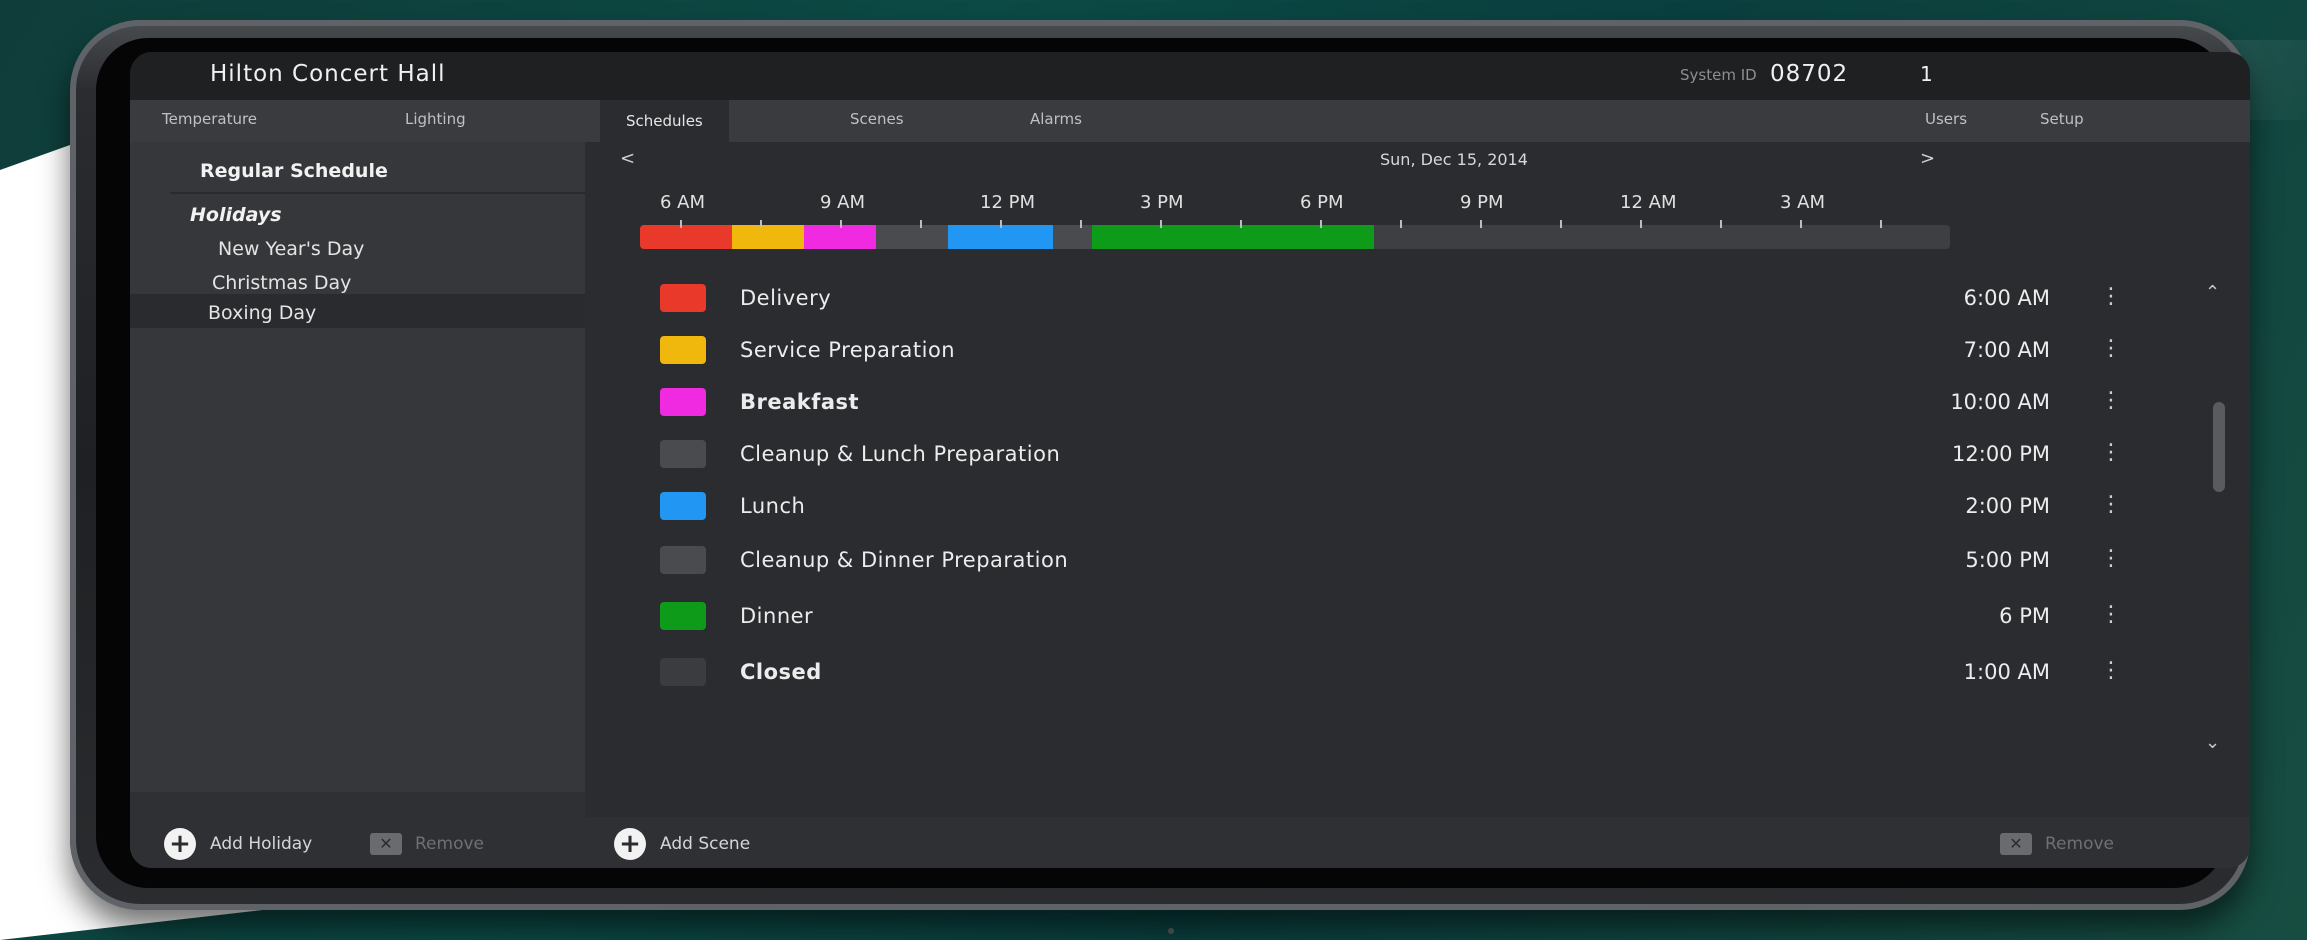 The width and height of the screenshot is (2307, 940). Describe the element at coordinates (1454, 159) in the screenshot. I see `current-date: Sun, Dec 15, 2014` at that location.